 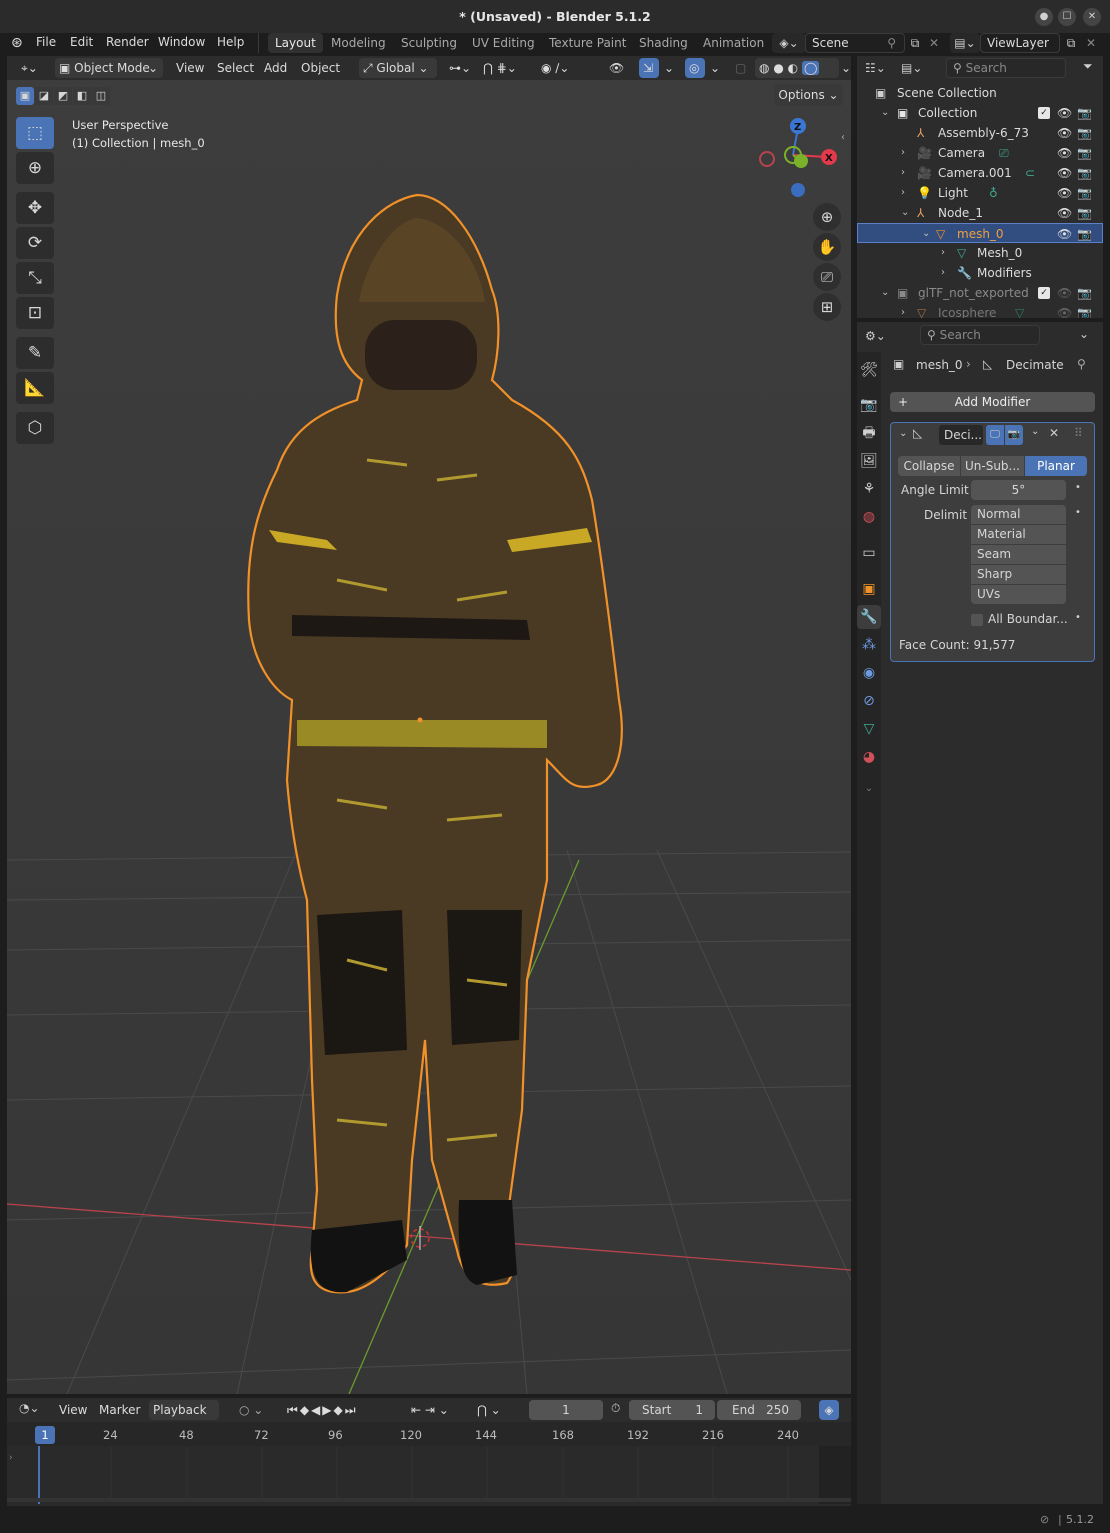 What do you see at coordinates (965, 43) in the screenshot?
I see `view-layer-selector-icon: ▤⌄` at bounding box center [965, 43].